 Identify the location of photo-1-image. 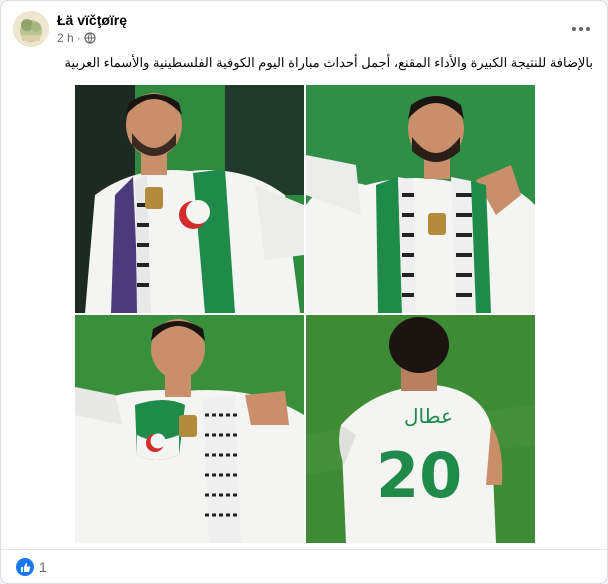
(189, 199).